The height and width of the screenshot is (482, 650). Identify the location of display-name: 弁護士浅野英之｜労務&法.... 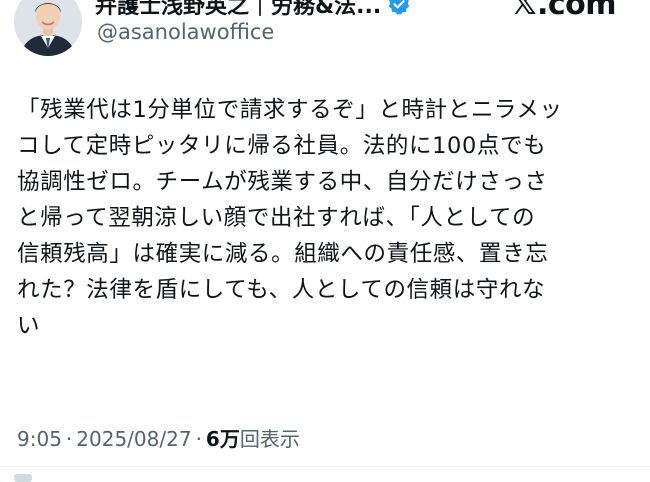
(238, 10).